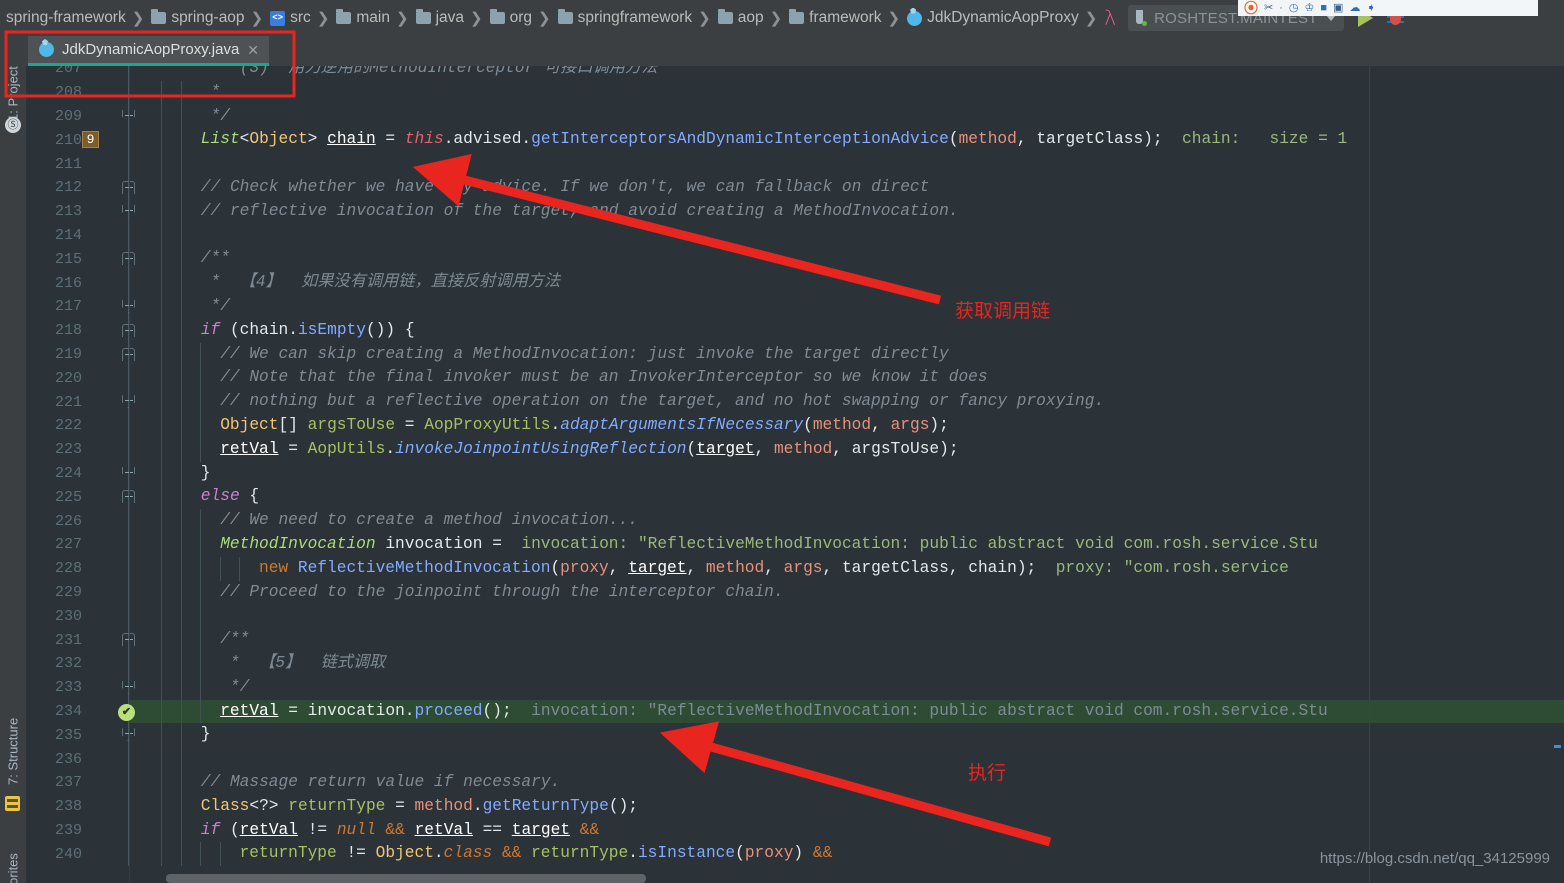  Describe the element at coordinates (78, 449) in the screenshot. I see `gutter-line: 223` at that location.